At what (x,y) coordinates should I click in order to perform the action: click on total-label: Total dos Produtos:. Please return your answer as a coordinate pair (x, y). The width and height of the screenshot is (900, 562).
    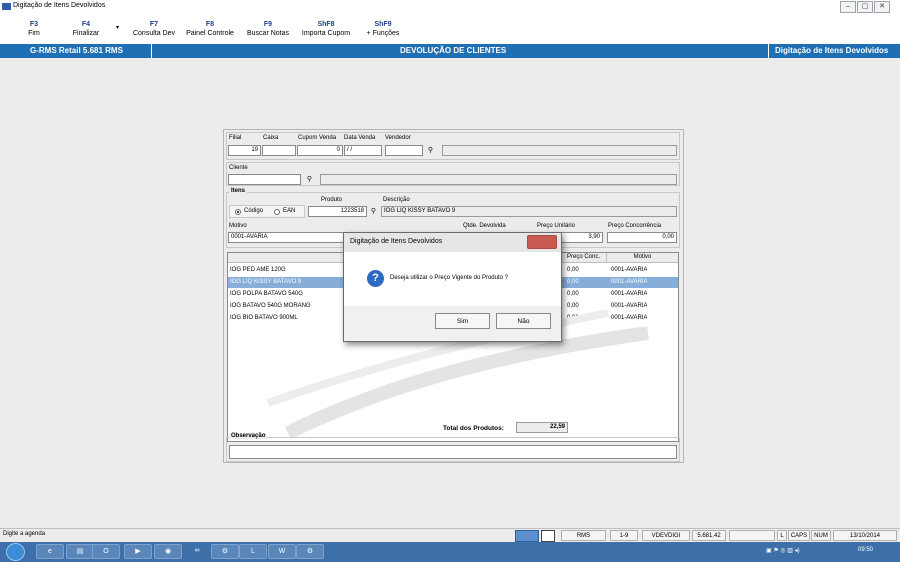
    Looking at the image, I should click on (473, 428).